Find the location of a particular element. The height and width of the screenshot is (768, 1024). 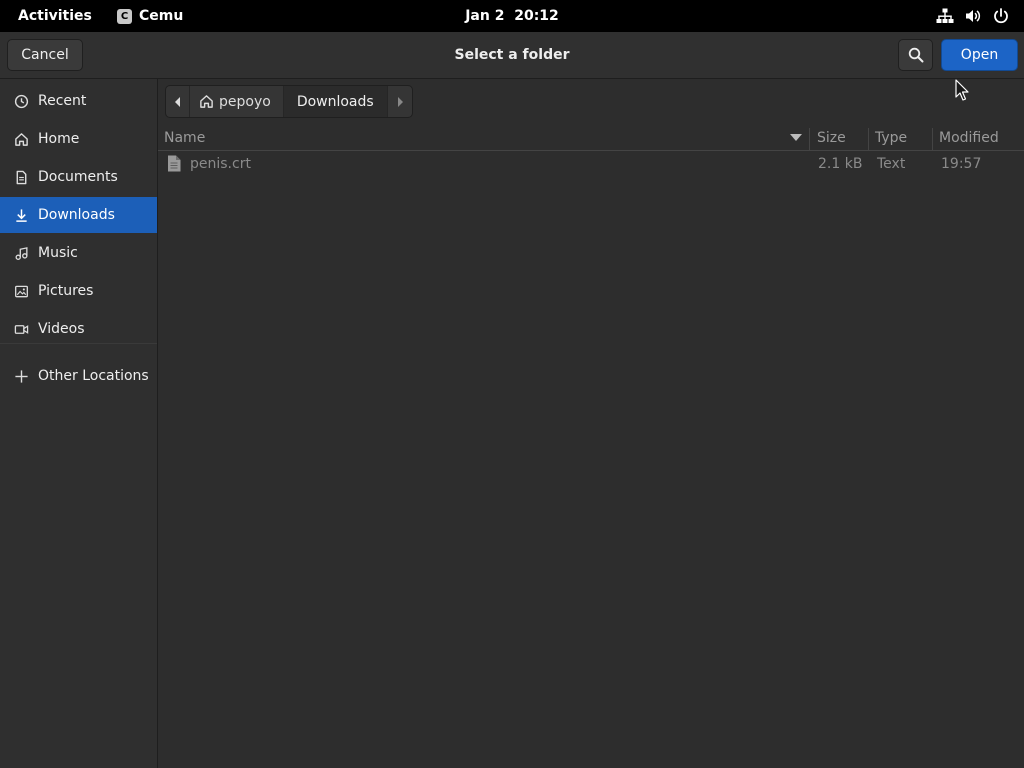

path-bar: pepoyo Downloads is located at coordinates (289, 101).